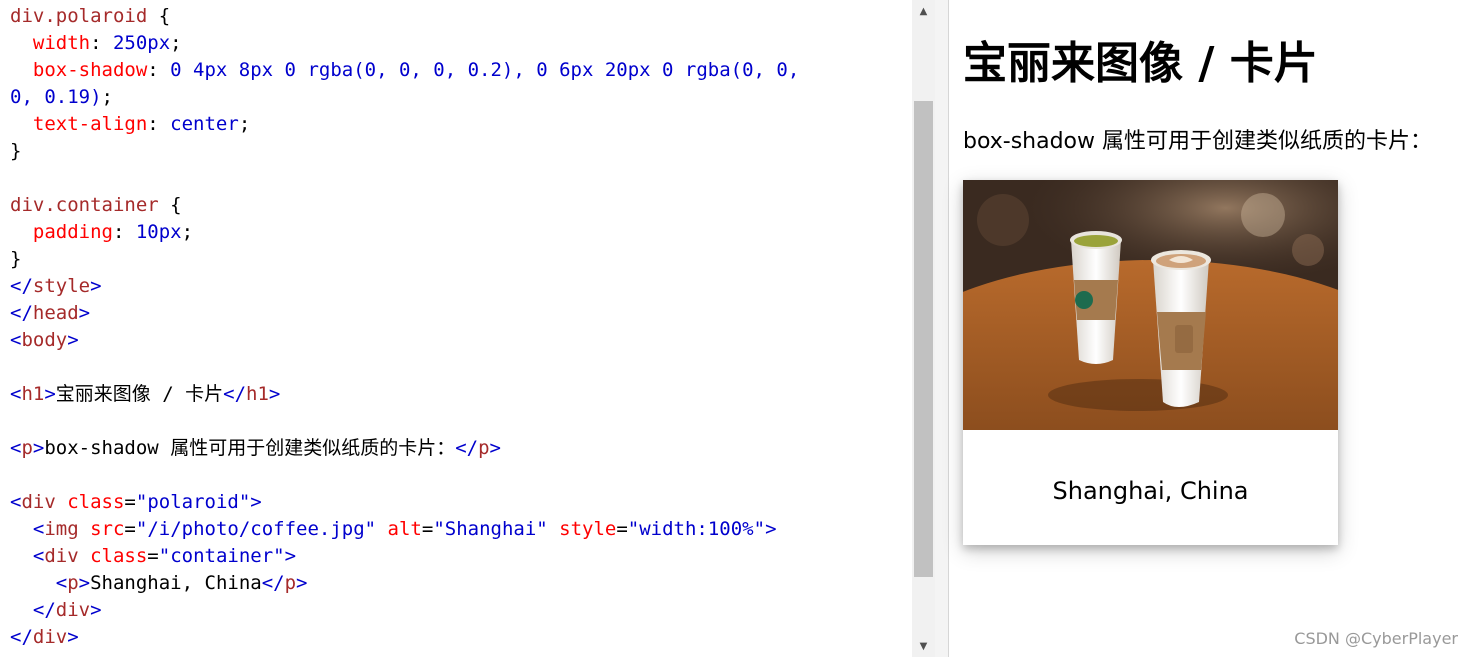  I want to click on polaroid-card: Shanghai, China, so click(1150, 362).